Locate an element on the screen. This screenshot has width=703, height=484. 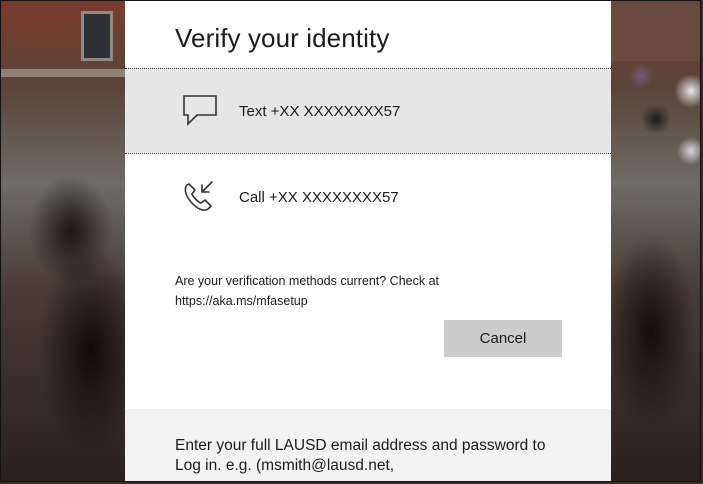
background-window is located at coordinates (97, 36).